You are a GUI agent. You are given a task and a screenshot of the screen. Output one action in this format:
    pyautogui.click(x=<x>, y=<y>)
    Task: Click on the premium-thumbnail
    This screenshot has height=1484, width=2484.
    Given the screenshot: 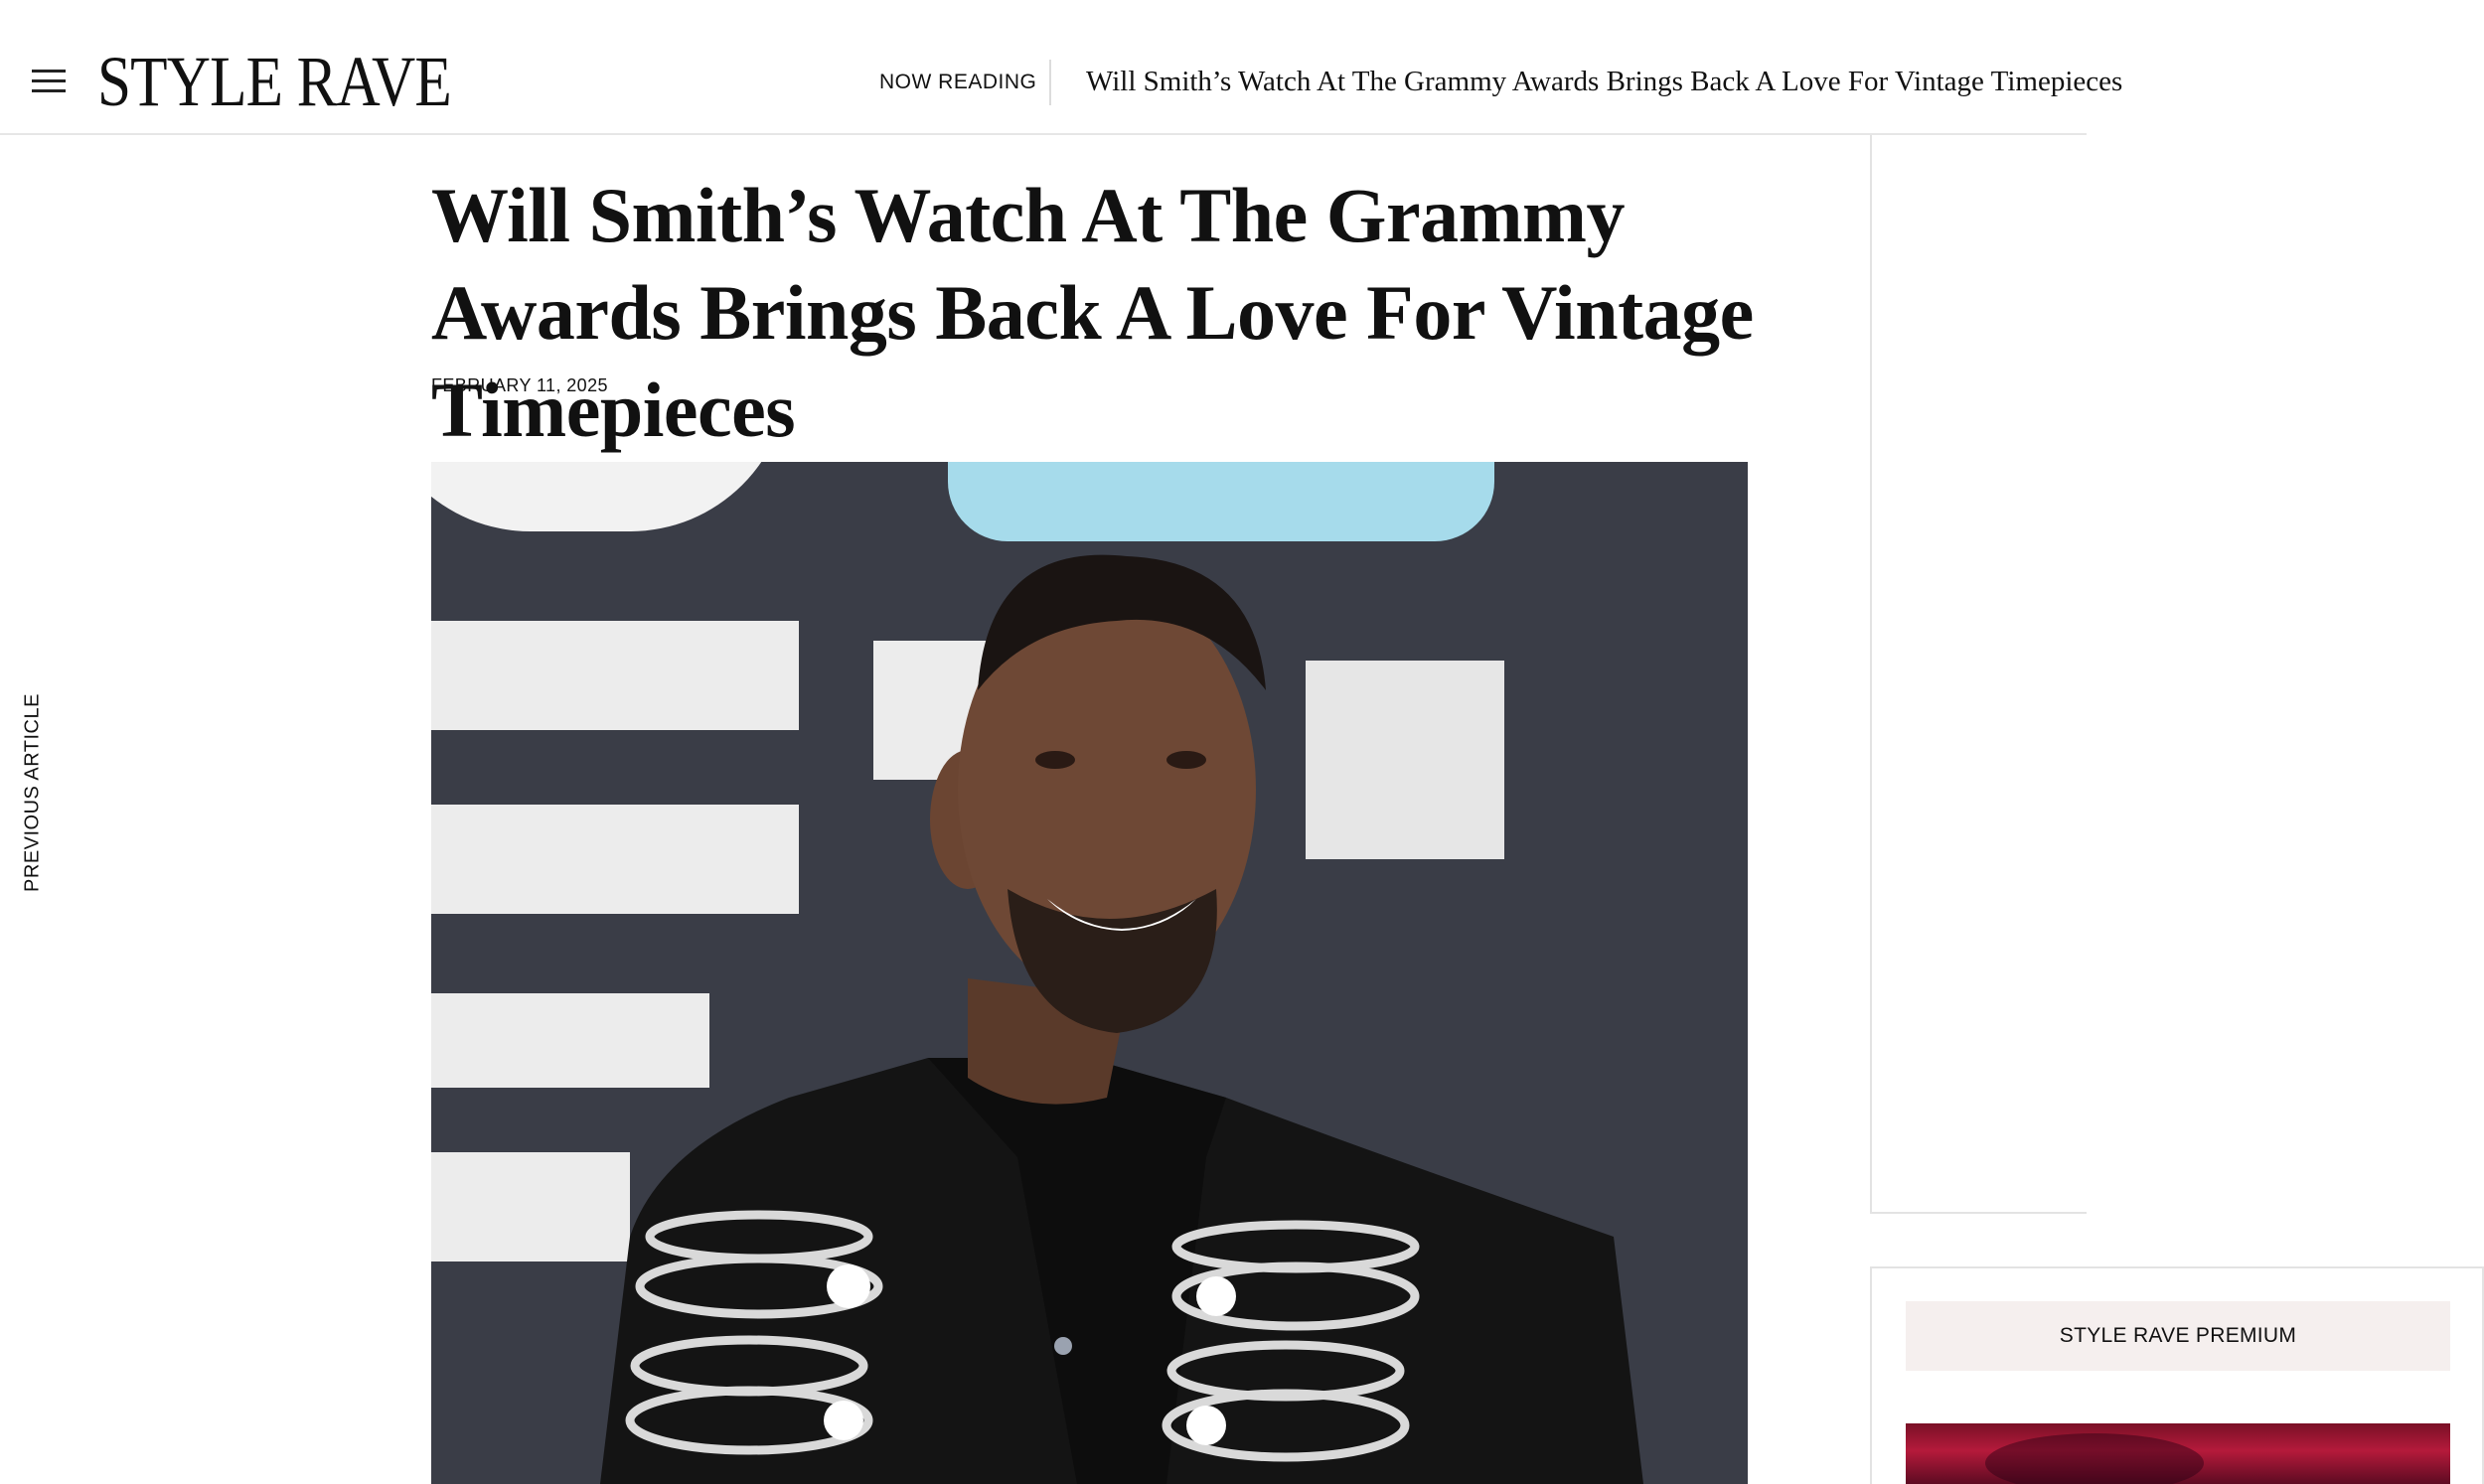 What is the action you would take?
    pyautogui.click(x=2178, y=1453)
    